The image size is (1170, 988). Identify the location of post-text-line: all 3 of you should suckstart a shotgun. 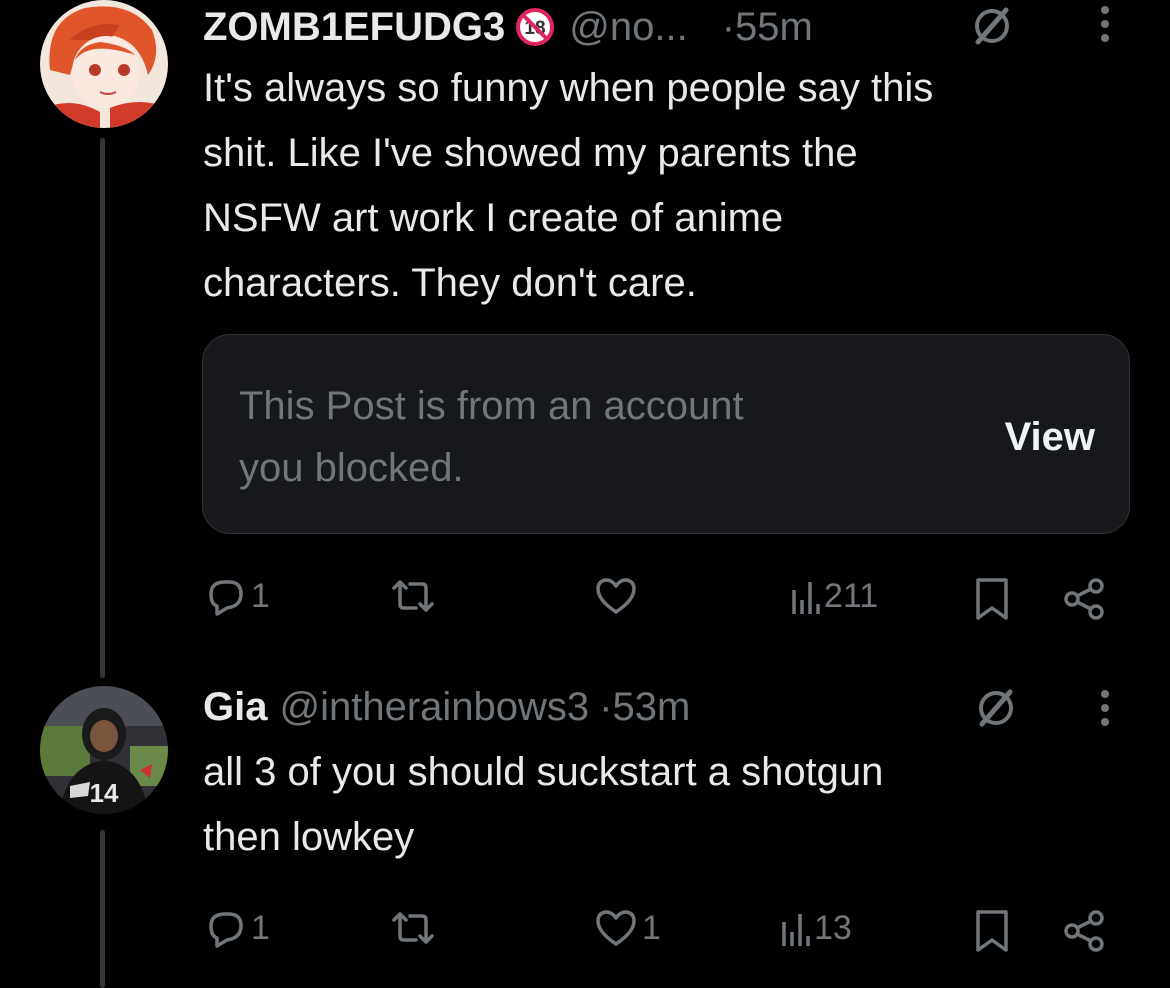
(543, 772).